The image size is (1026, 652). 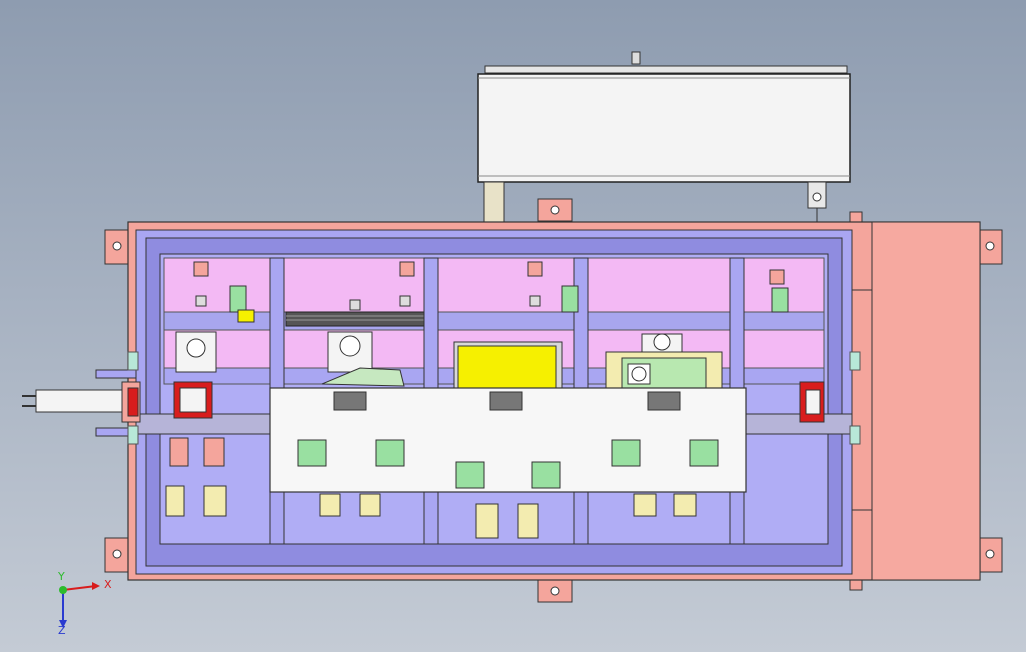 What do you see at coordinates (508, 440) in the screenshot?
I see `mounting-plate` at bounding box center [508, 440].